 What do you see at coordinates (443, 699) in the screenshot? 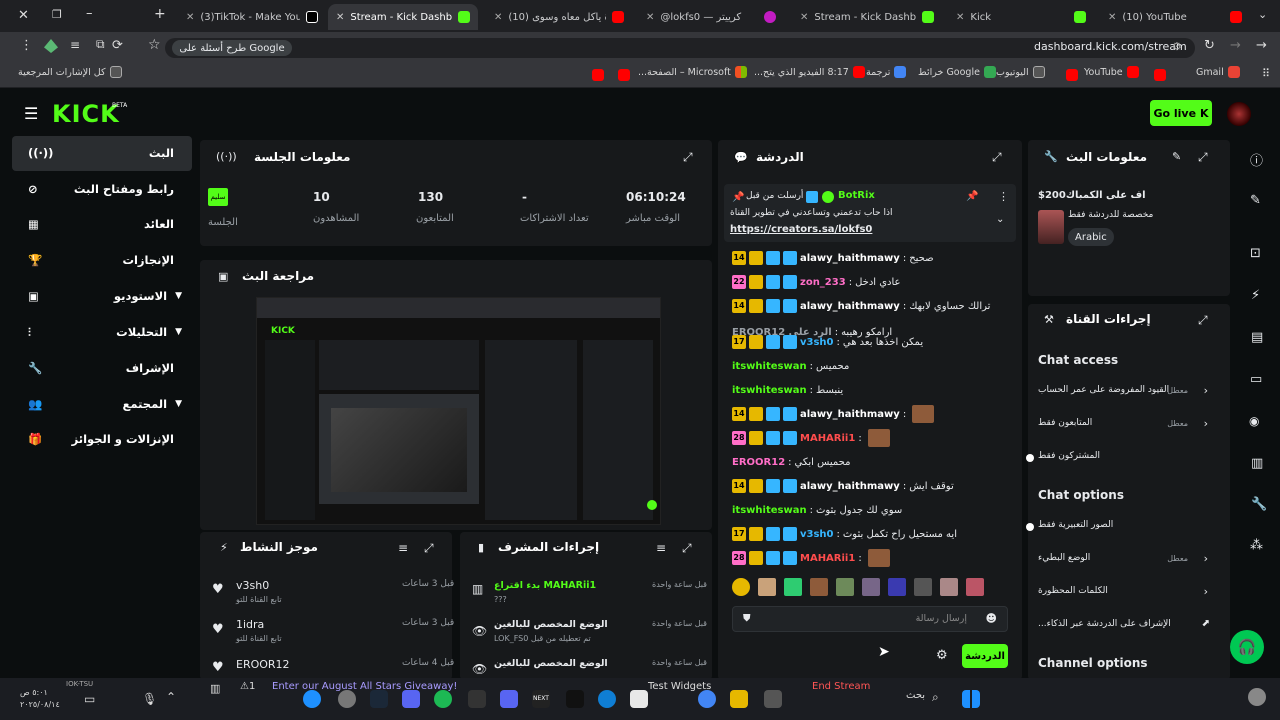
I see `spotify-icon` at bounding box center [443, 699].